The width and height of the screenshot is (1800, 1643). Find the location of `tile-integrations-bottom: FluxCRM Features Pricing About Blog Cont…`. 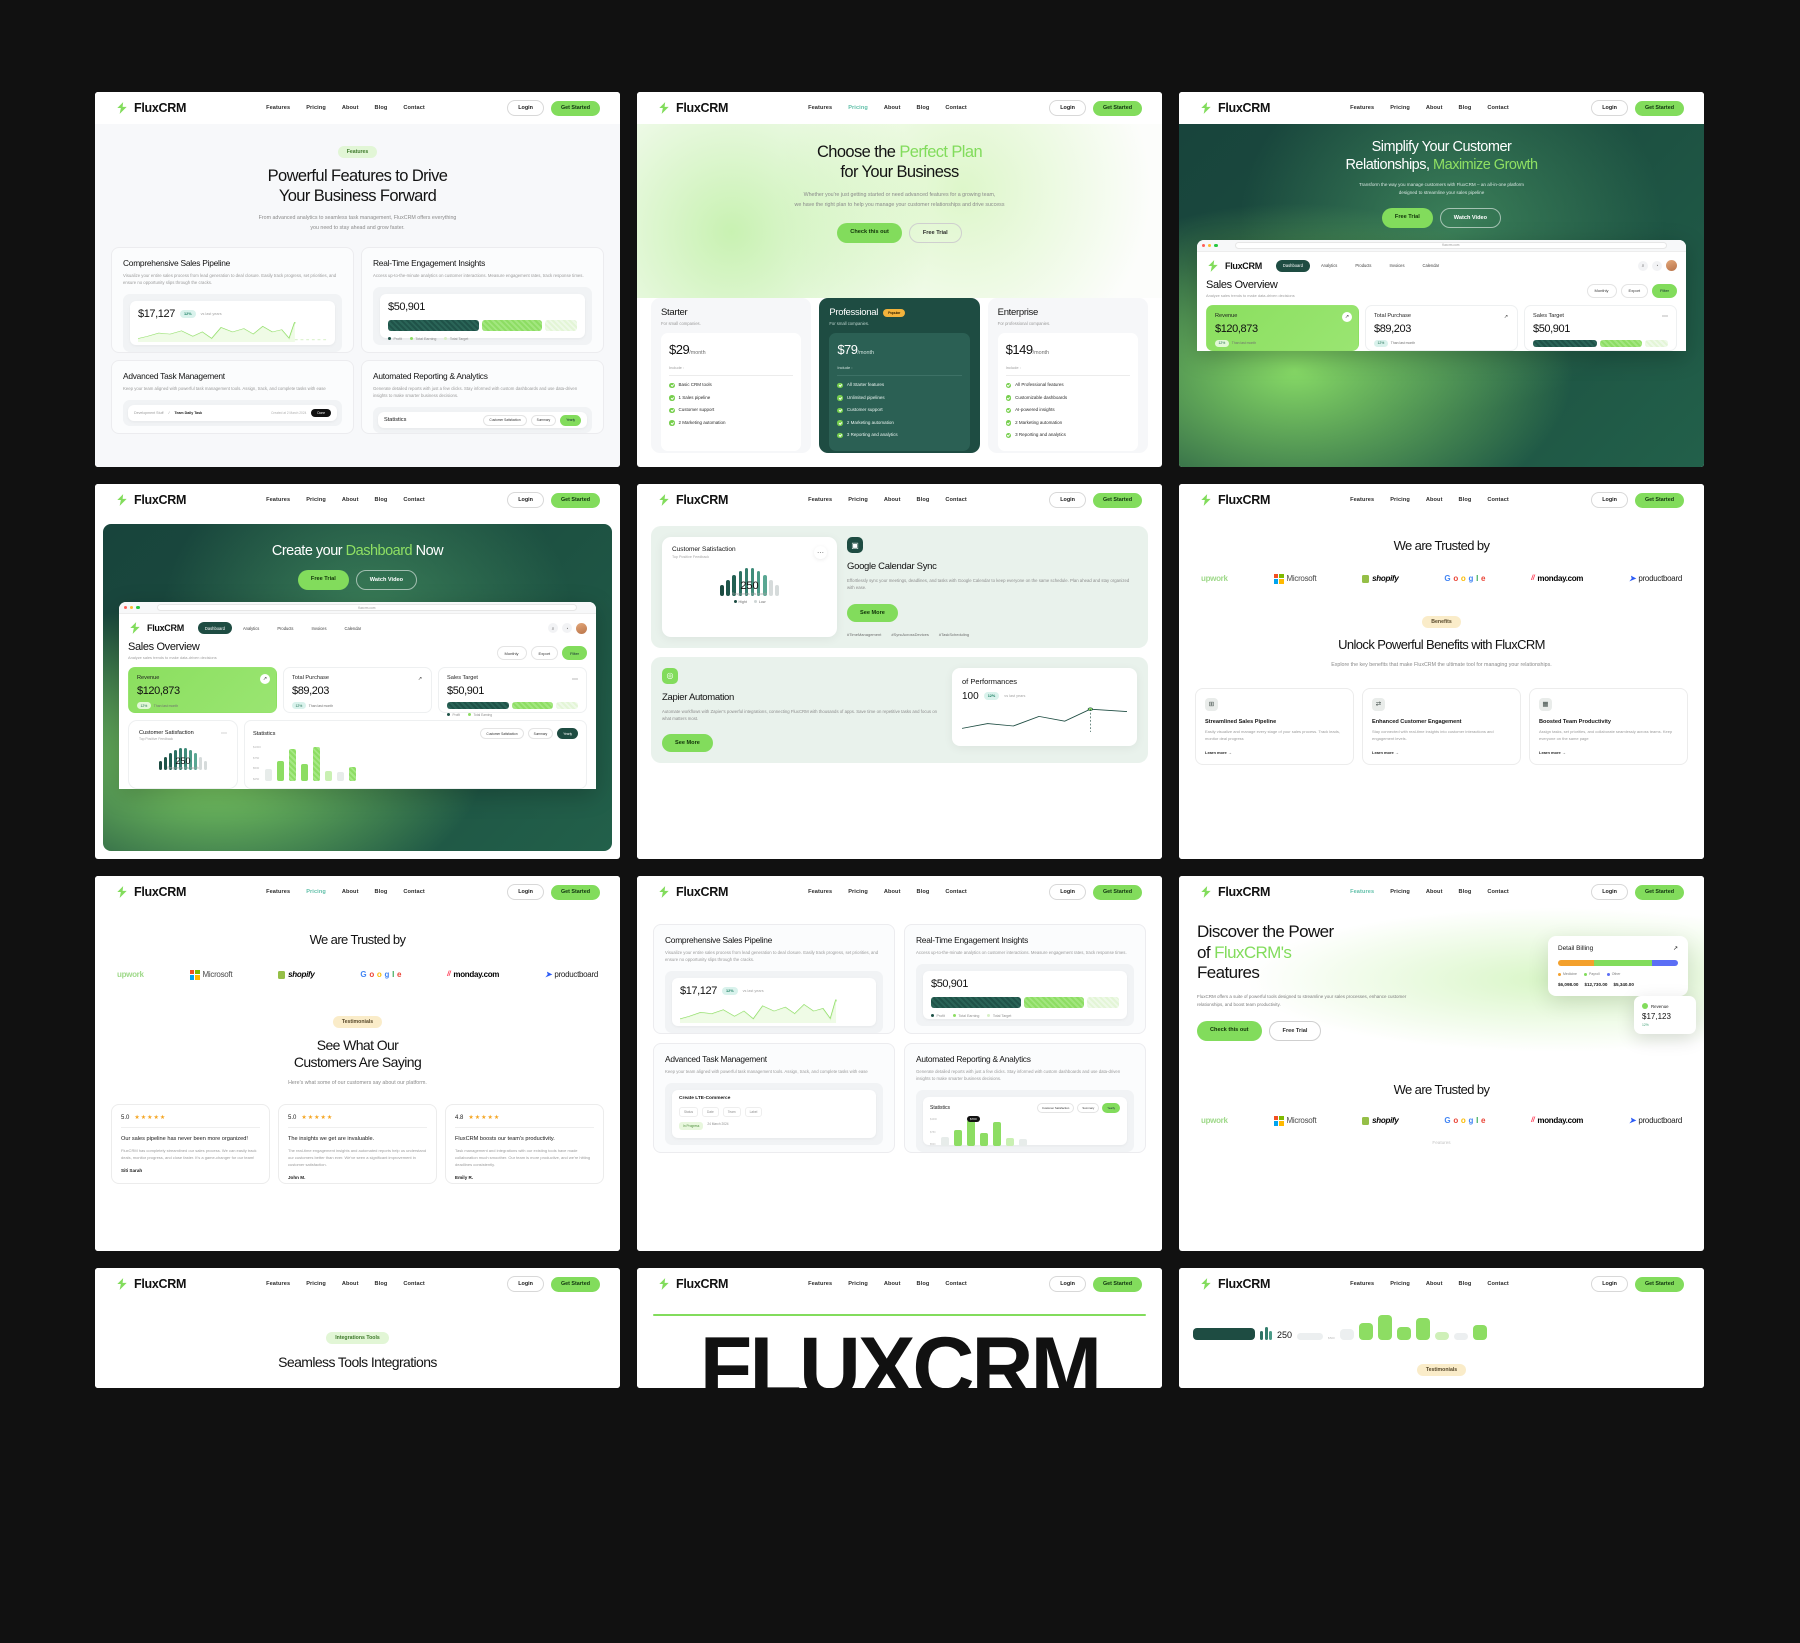

tile-integrations-bottom: FluxCRM Features Pricing About Blog Cont… is located at coordinates (357, 1328).